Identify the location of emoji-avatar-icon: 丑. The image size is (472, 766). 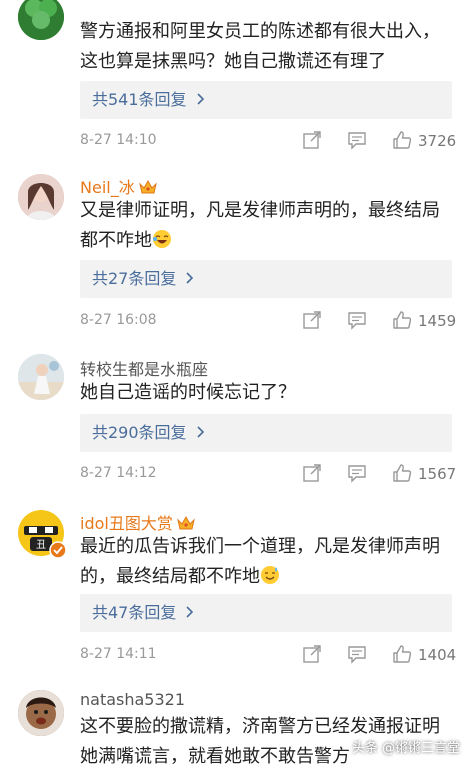
(42, 534).